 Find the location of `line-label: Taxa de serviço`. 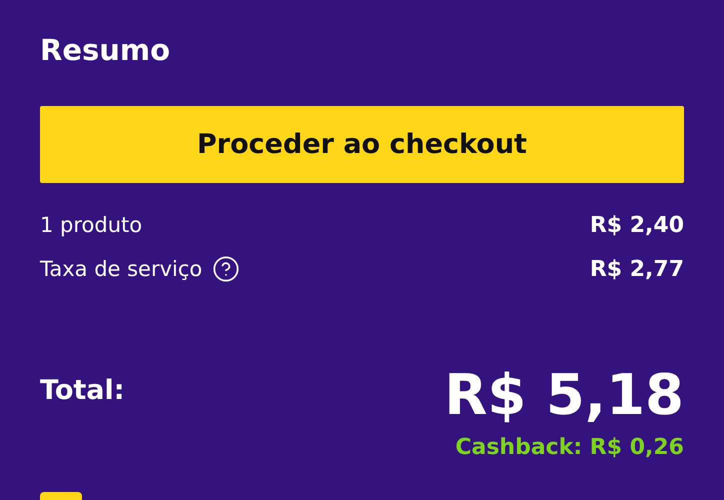

line-label: Taxa de serviço is located at coordinates (121, 269).